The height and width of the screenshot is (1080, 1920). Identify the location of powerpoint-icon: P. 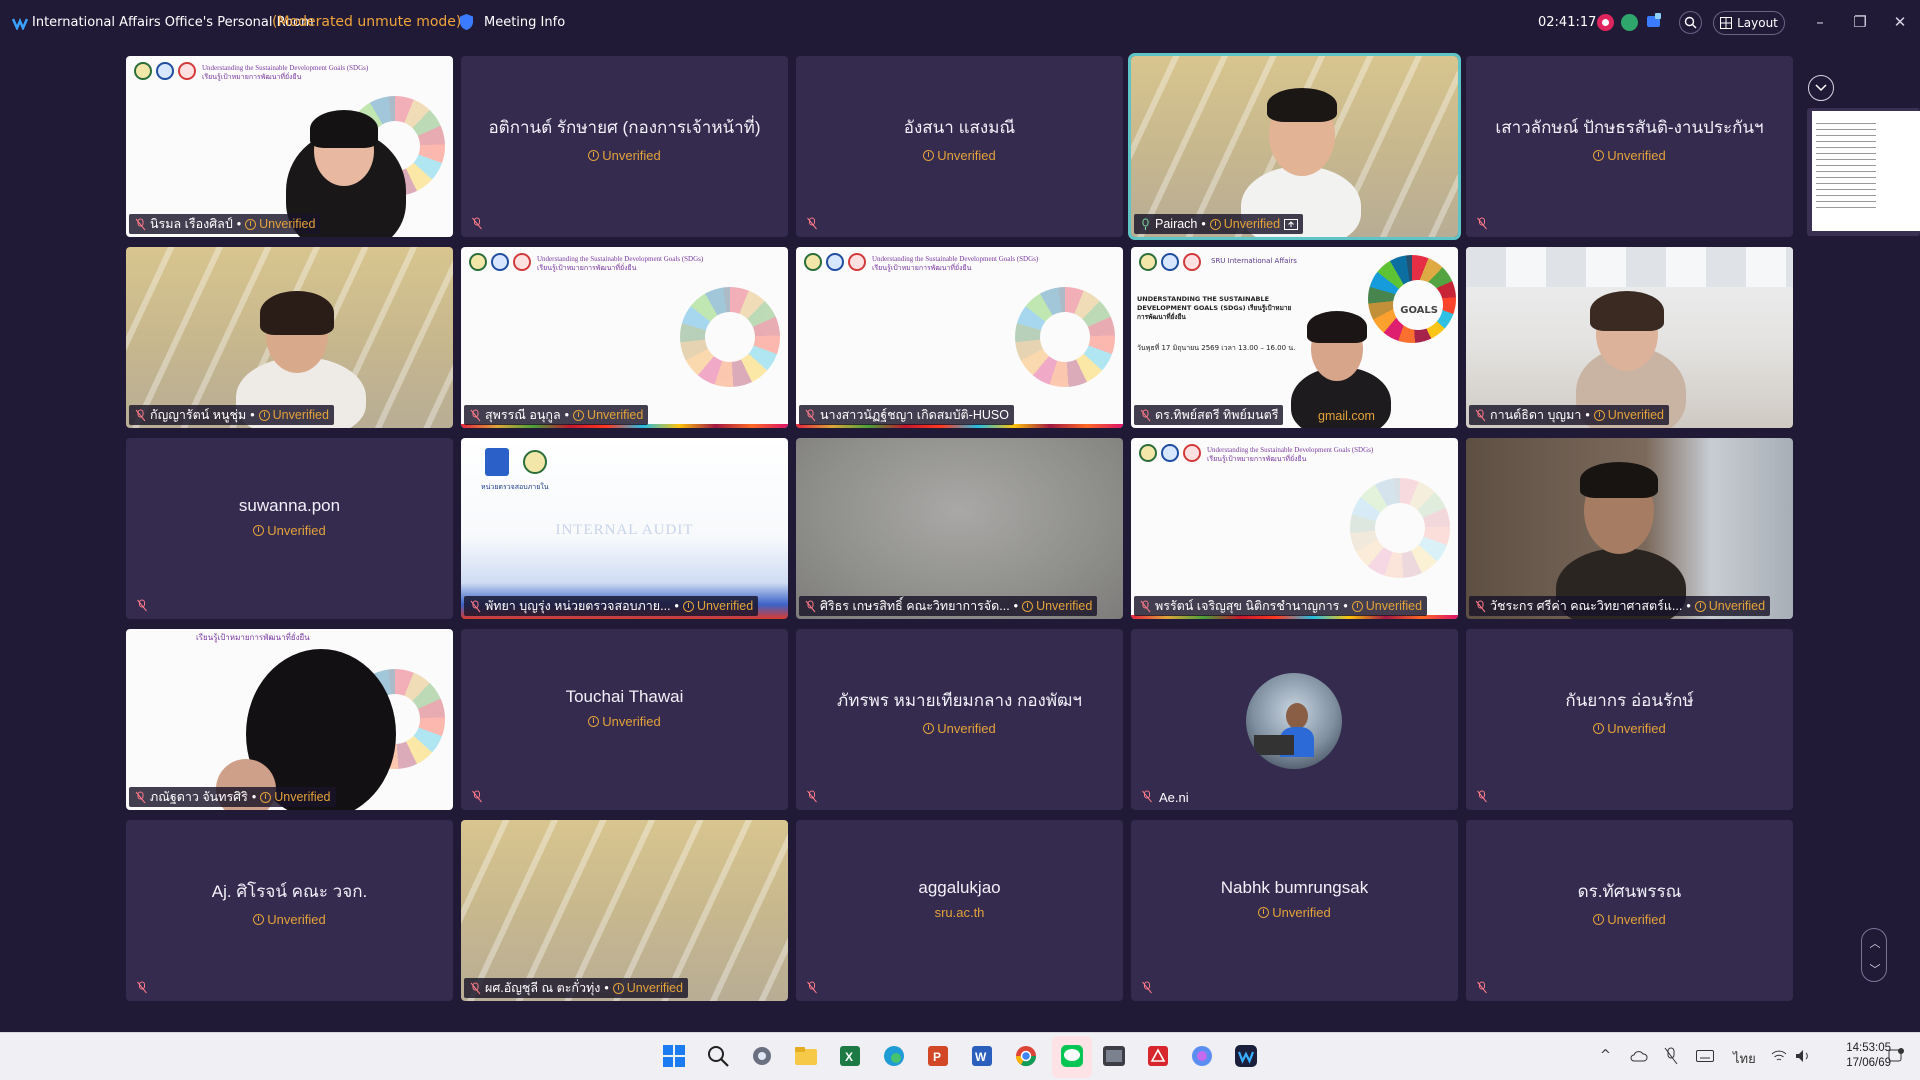
(938, 1056).